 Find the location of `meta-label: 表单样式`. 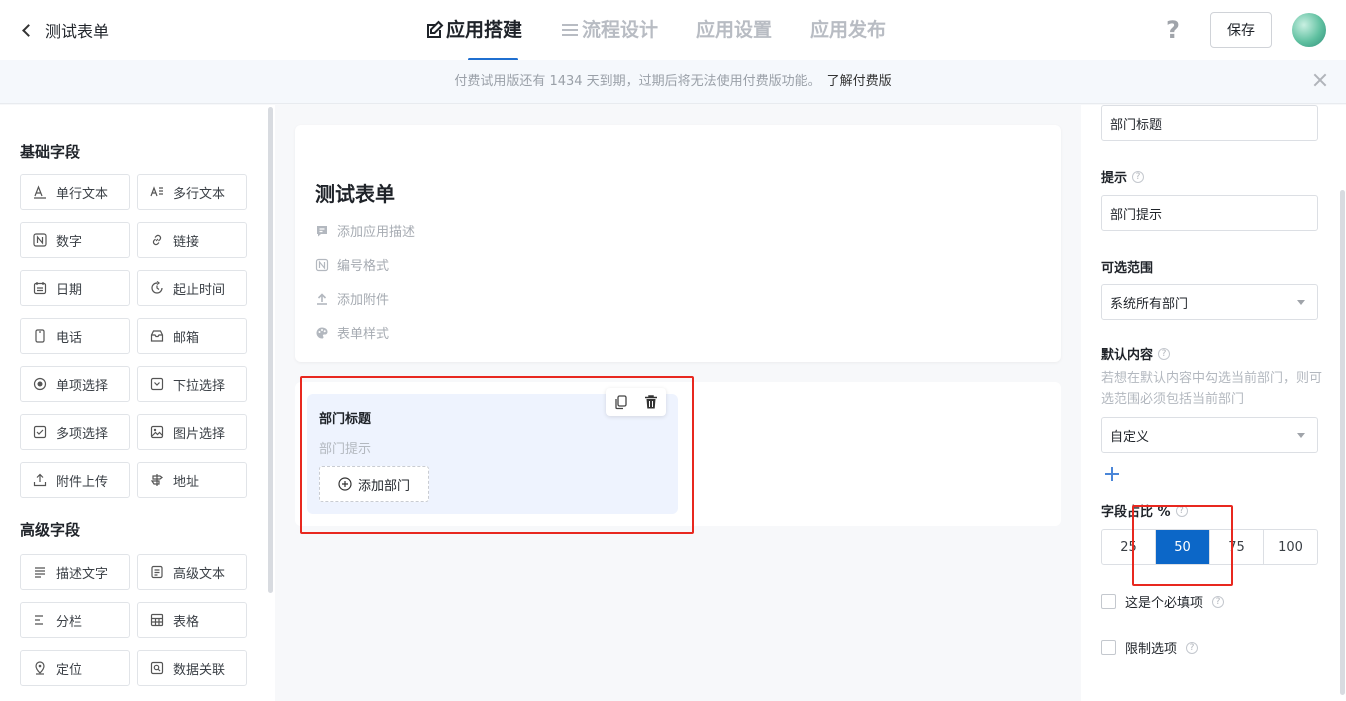

meta-label: 表单样式 is located at coordinates (363, 334).